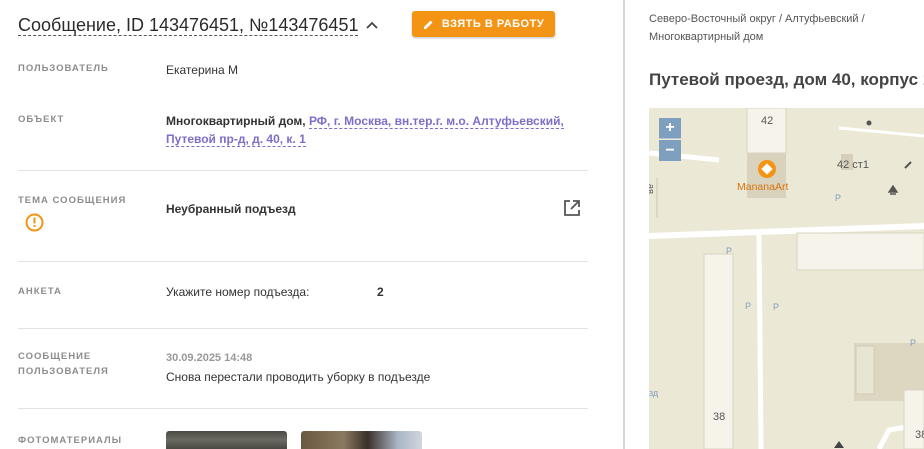  What do you see at coordinates (380, 292) in the screenshot?
I see `survey-answer: 2` at bounding box center [380, 292].